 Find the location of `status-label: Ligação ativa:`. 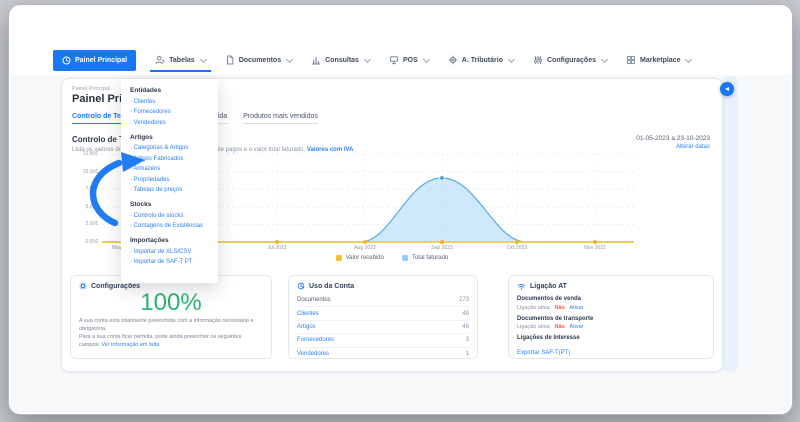

status-label: Ligação ativa: is located at coordinates (534, 307).